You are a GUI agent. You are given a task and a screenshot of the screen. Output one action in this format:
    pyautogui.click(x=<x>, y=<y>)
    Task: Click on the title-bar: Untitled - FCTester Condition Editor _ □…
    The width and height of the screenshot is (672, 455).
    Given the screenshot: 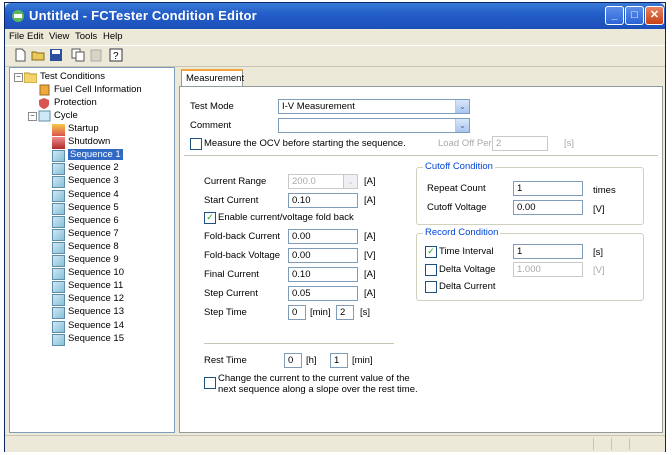 What is the action you would take?
    pyautogui.click(x=335, y=16)
    